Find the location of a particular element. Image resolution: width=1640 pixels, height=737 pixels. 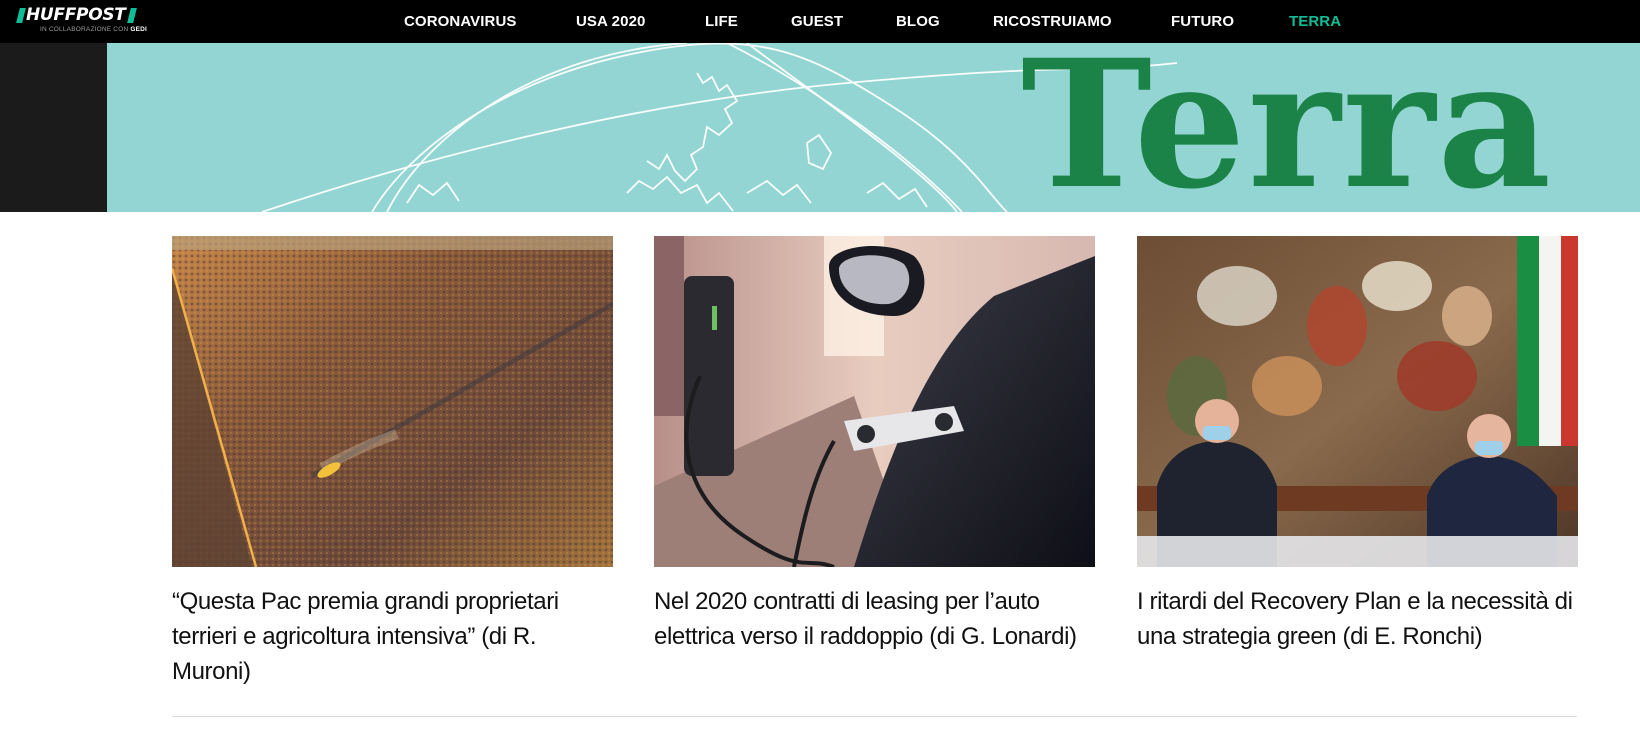

nav-item-blog: BLOG is located at coordinates (918, 21).